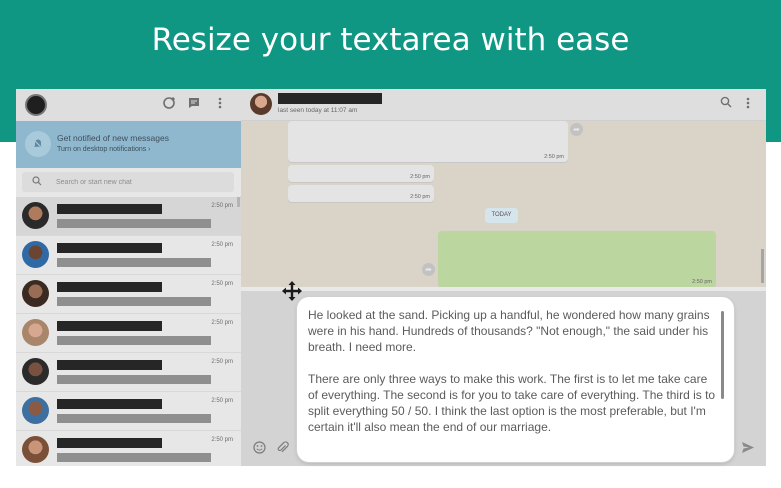 This screenshot has width=781, height=488. What do you see at coordinates (722, 355) in the screenshot?
I see `textarea-scrollbar` at bounding box center [722, 355].